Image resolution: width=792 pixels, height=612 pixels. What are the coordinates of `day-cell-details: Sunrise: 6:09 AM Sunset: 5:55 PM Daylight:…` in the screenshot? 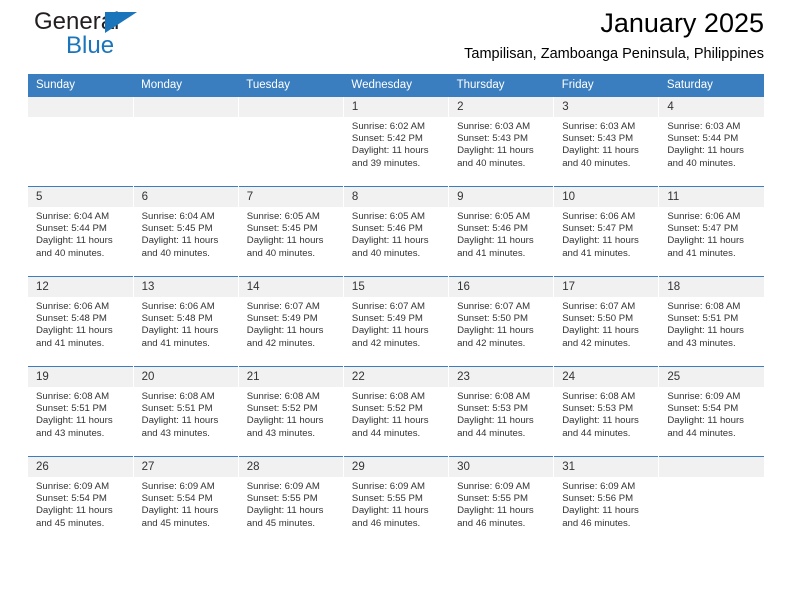 It's located at (501, 503).